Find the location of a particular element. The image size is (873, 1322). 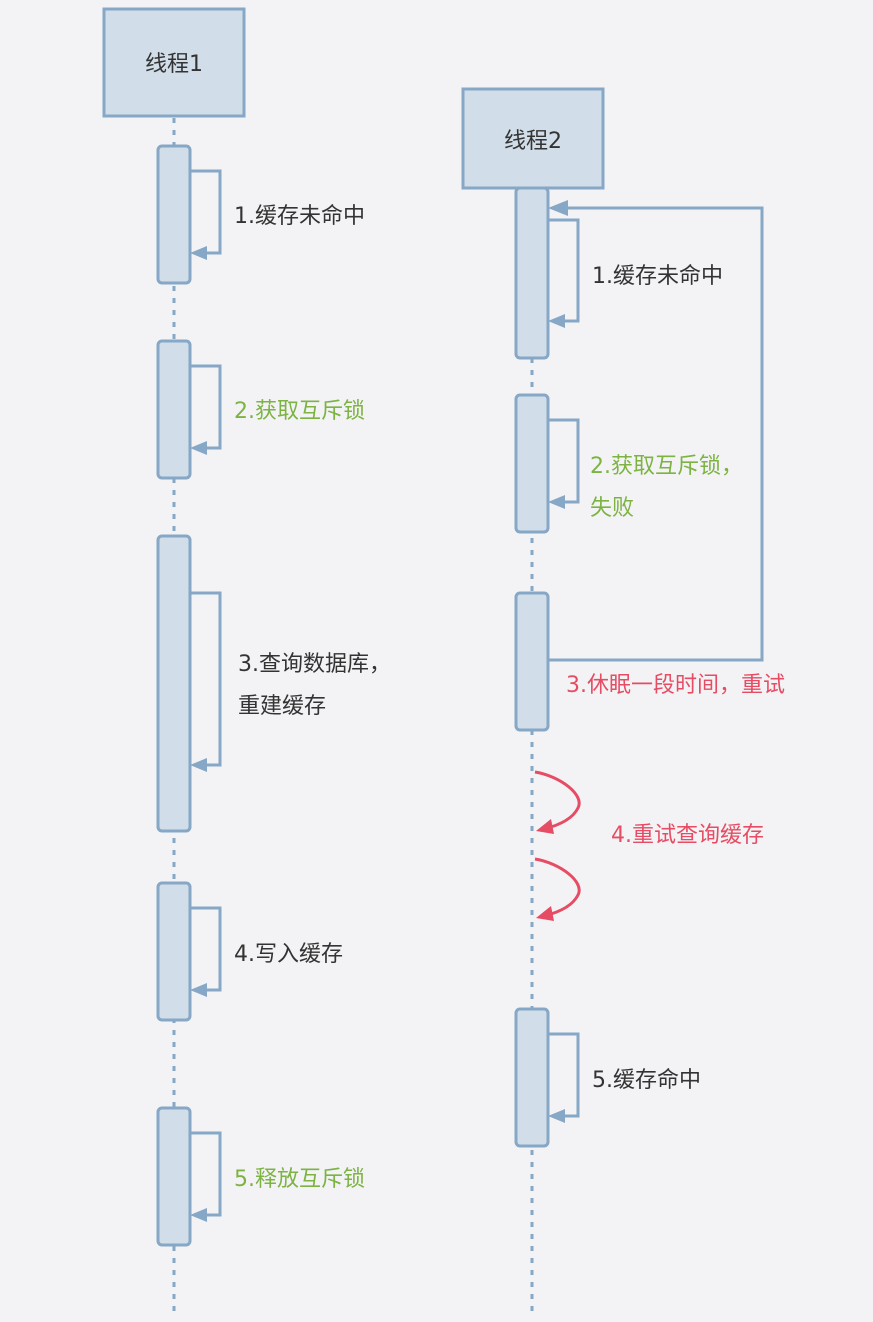

thread1-step-2-line-1: 2.获取互斥锁 is located at coordinates (299, 411).